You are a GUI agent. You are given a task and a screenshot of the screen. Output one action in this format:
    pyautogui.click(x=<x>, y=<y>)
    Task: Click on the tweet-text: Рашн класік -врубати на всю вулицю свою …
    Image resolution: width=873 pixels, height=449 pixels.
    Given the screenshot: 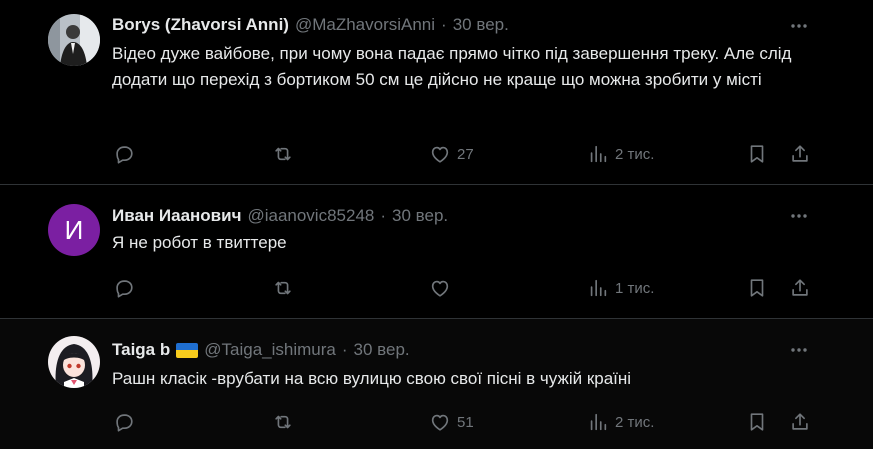 What is the action you would take?
    pyautogui.click(x=372, y=378)
    